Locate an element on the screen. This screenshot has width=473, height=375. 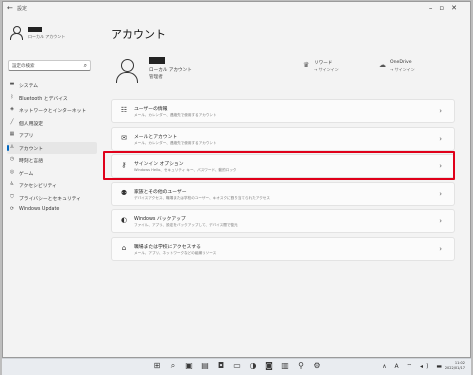
apps-icon: ▥ is located at coordinates (285, 366).